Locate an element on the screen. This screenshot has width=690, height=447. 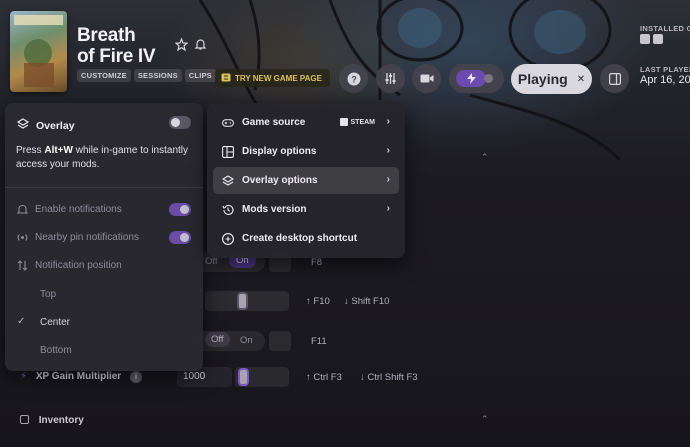
toggle-on-option: On is located at coordinates (246, 340).